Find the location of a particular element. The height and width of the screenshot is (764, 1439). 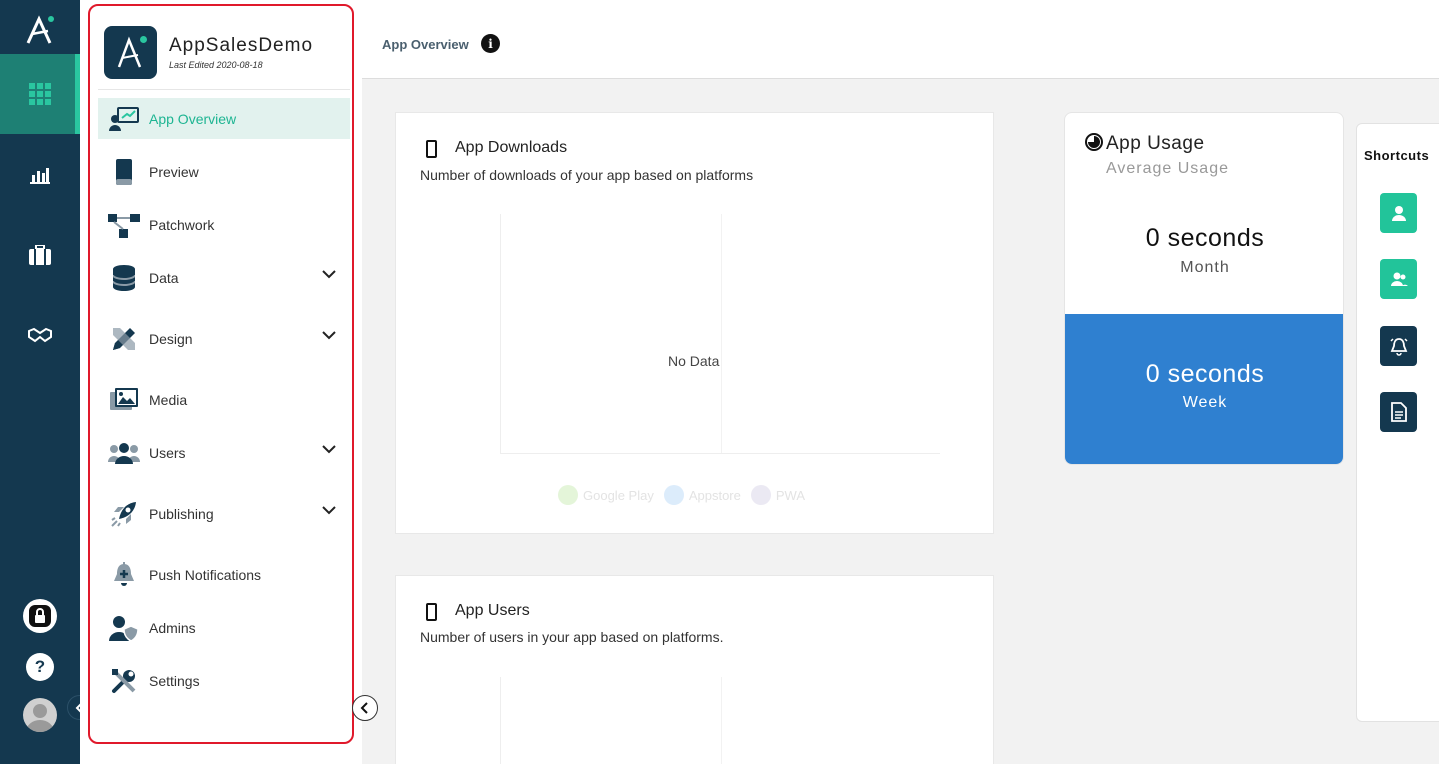

bell-icon is located at coordinates (1398, 347).